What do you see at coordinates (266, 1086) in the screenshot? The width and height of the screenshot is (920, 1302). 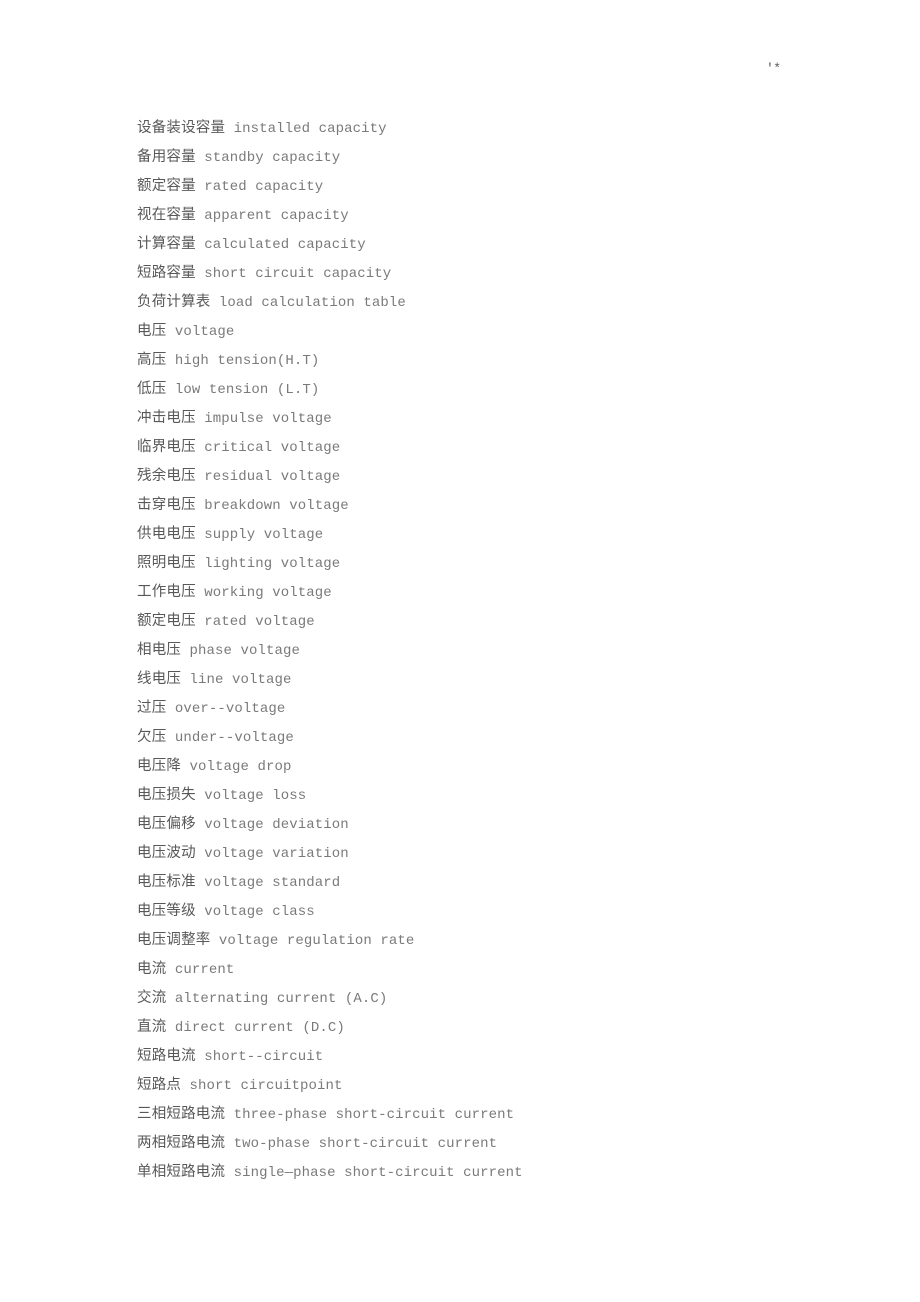 I see `glossary-gloss: short circuitpoint` at bounding box center [266, 1086].